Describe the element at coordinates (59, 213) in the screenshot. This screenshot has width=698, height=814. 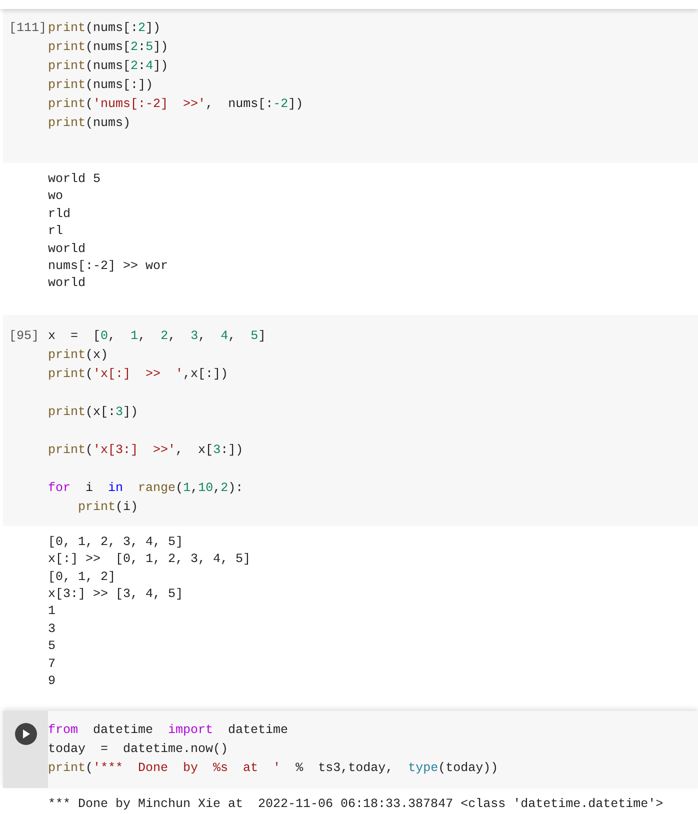
I see `output-line: rld` at that location.